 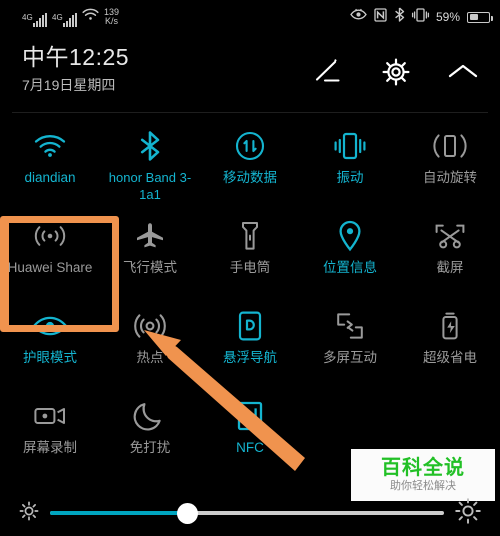 What do you see at coordinates (50, 267) in the screenshot?
I see `toggle-label: Huawei Share` at bounding box center [50, 267].